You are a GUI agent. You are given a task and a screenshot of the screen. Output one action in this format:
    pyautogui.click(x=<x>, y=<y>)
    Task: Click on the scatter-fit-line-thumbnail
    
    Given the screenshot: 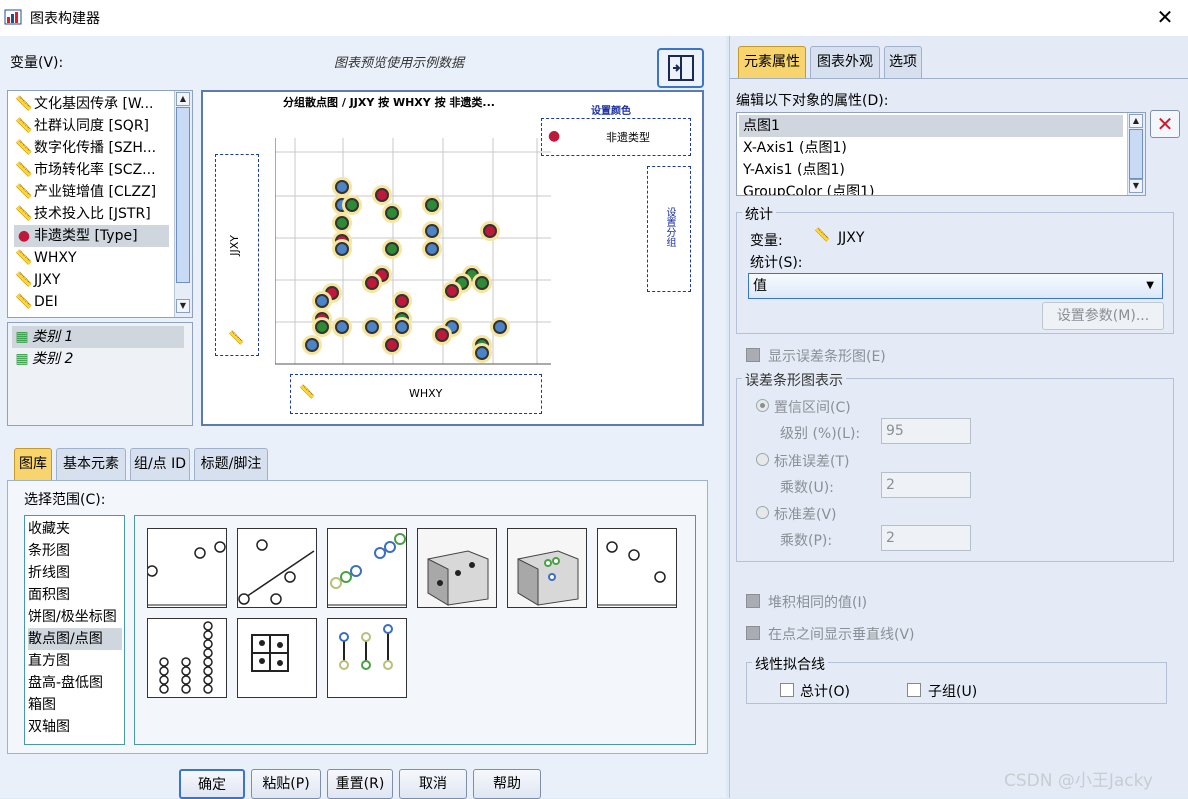 What is the action you would take?
    pyautogui.click(x=277, y=568)
    